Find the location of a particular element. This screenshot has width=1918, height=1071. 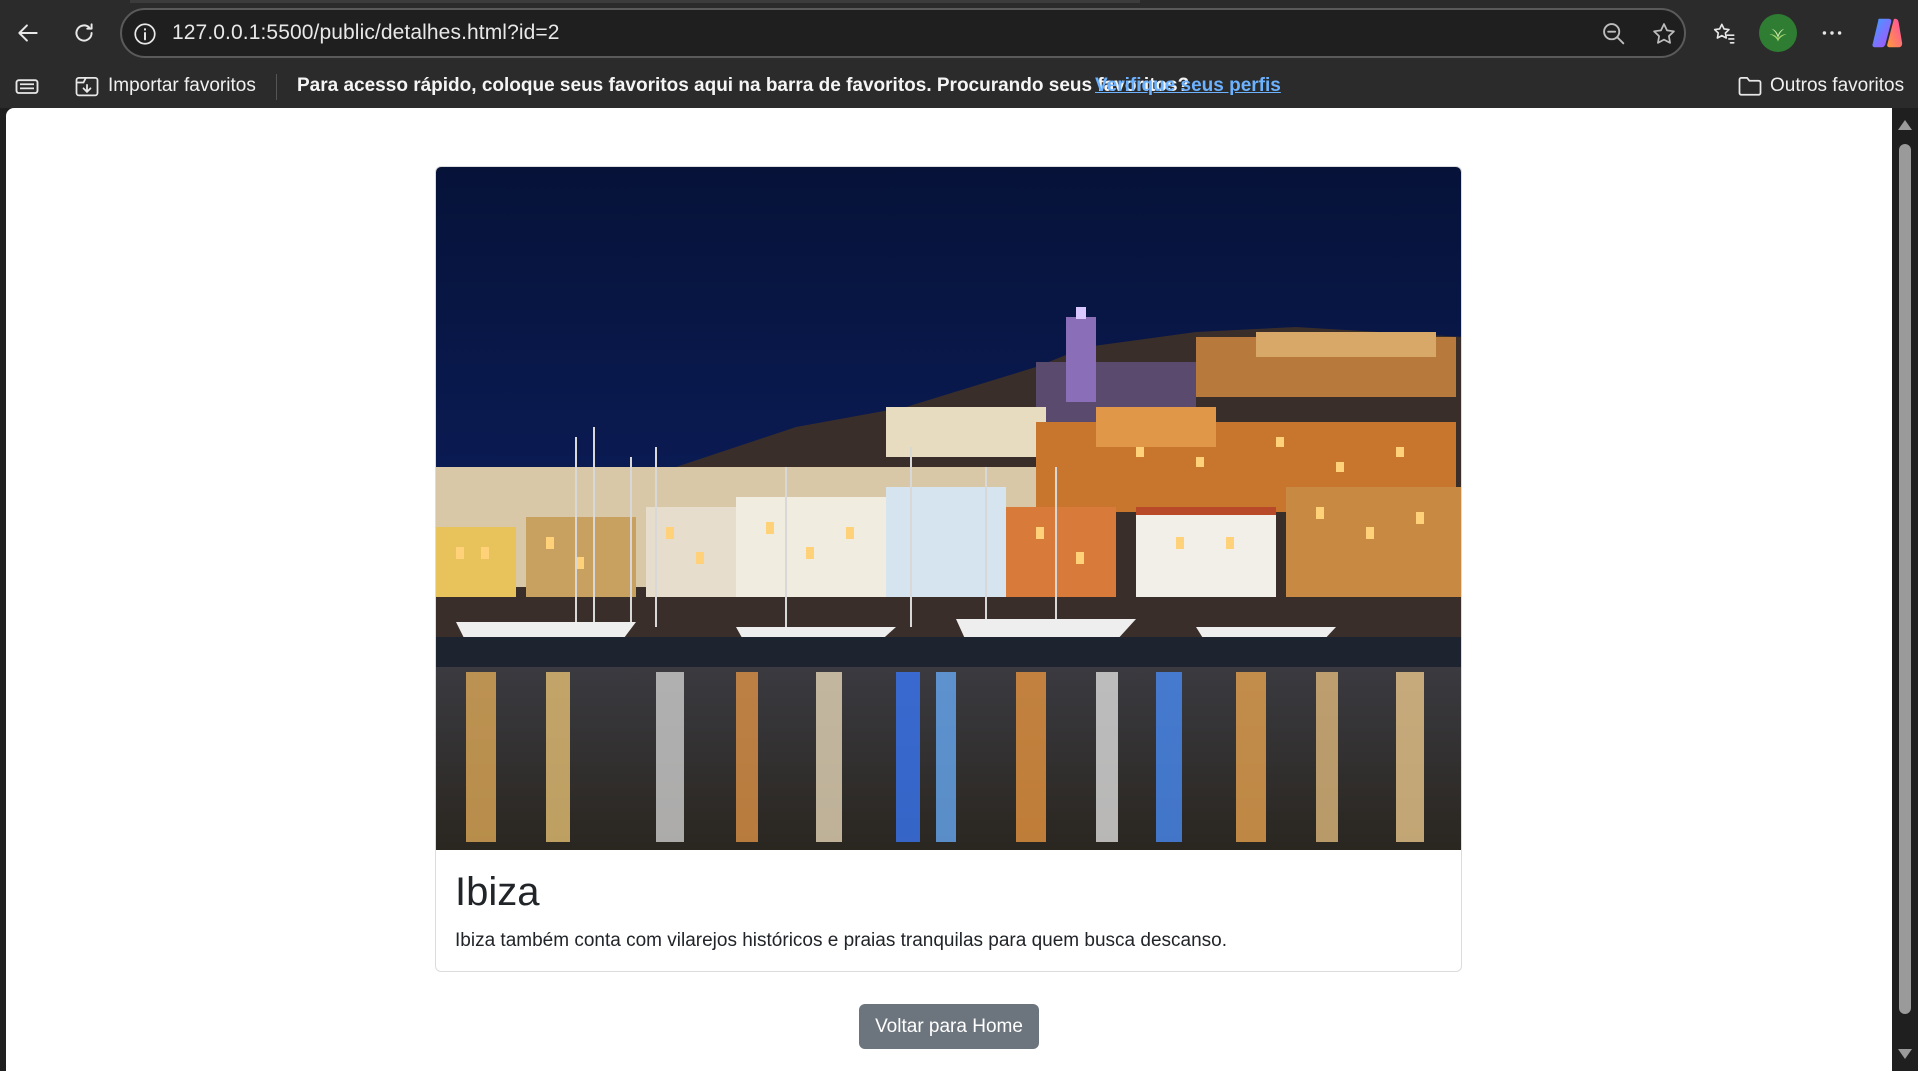

import-icon is located at coordinates (87, 86).